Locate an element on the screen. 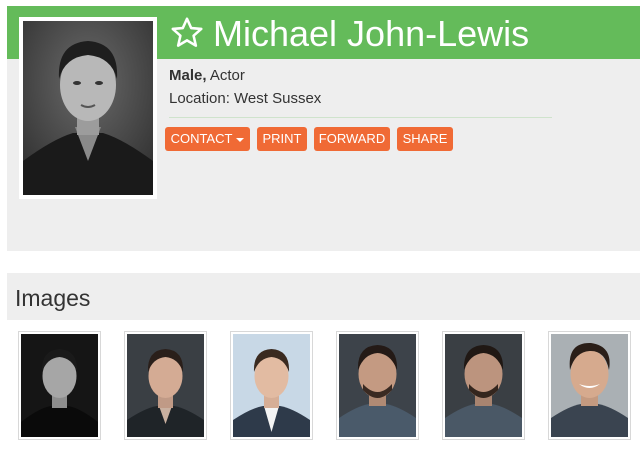  print-button: PRINT is located at coordinates (282, 139).